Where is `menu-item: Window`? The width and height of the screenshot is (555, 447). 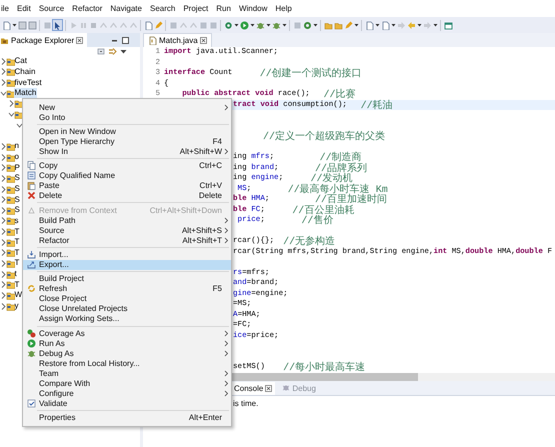
menu-item: Window is located at coordinates (253, 8).